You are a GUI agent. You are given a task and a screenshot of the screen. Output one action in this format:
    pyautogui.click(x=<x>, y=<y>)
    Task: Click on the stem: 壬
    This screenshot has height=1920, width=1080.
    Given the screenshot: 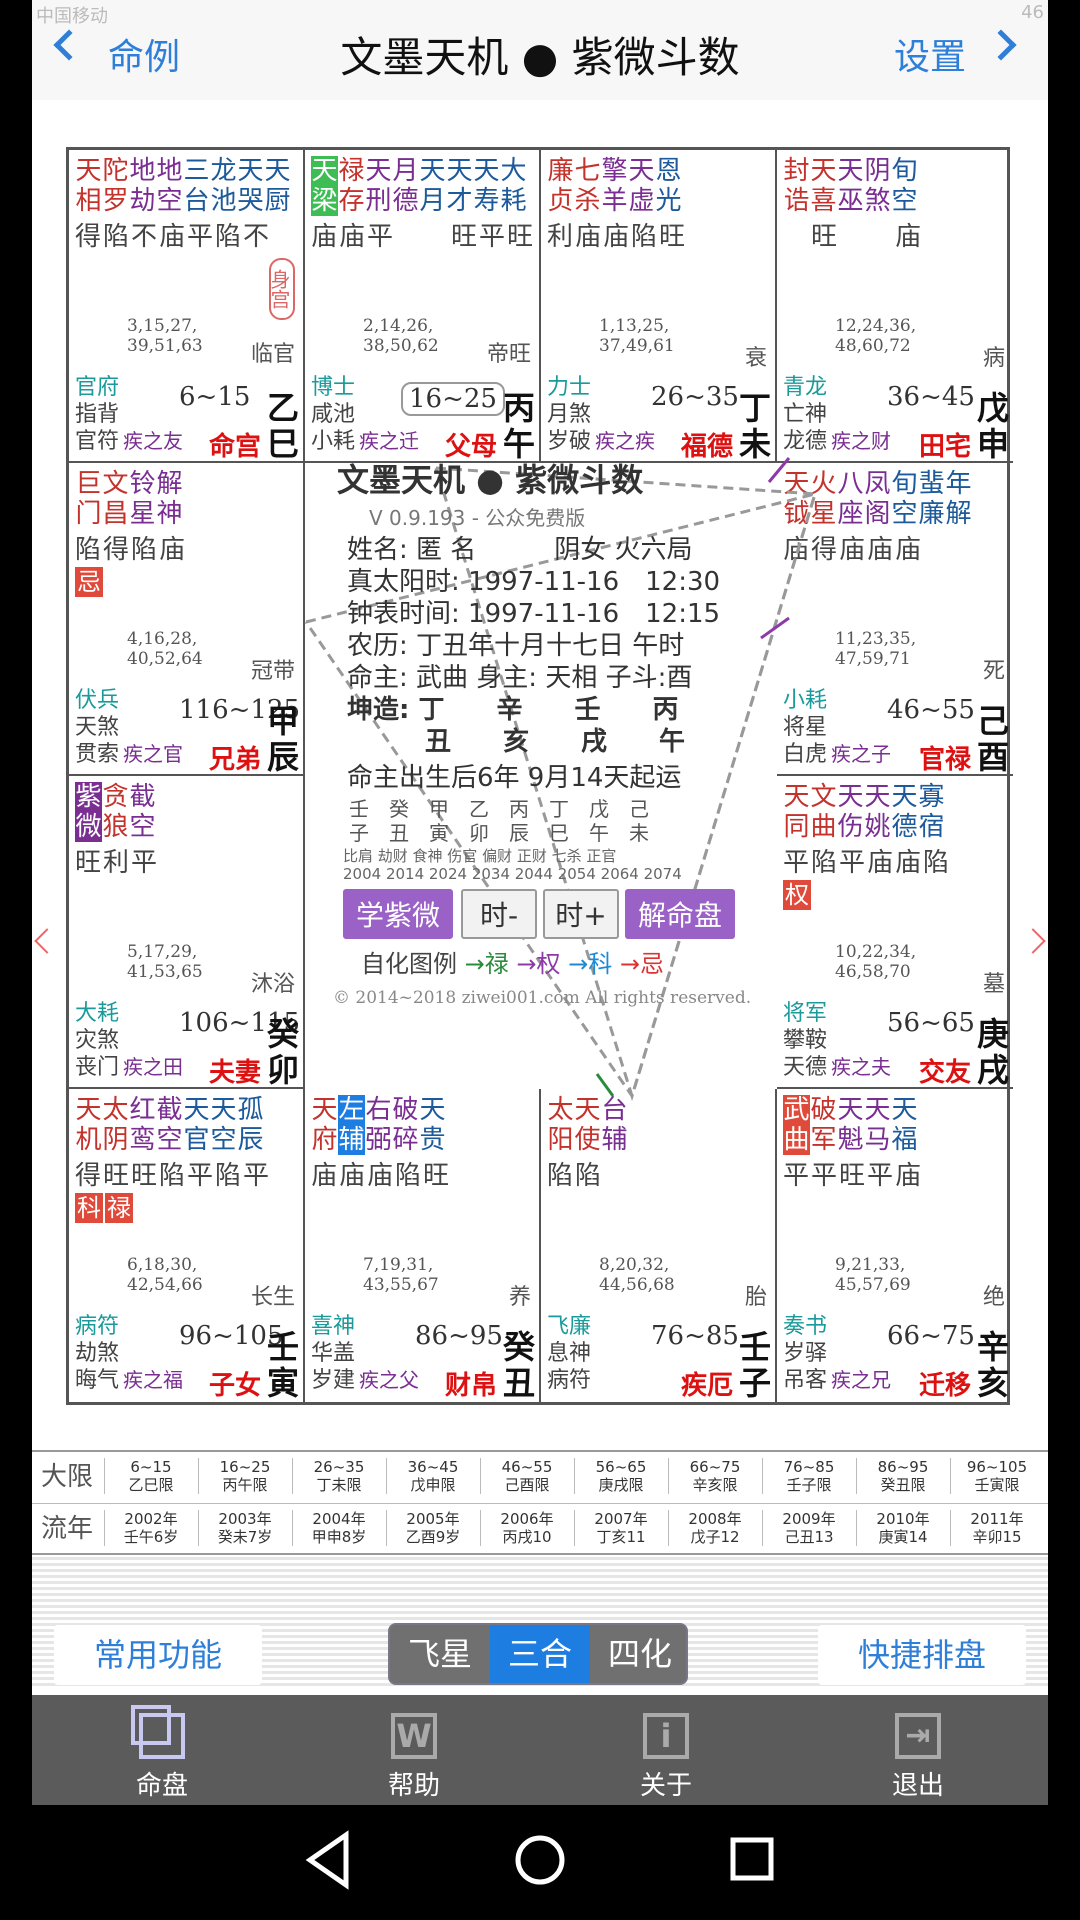 What is the action you would take?
    pyautogui.click(x=283, y=1347)
    